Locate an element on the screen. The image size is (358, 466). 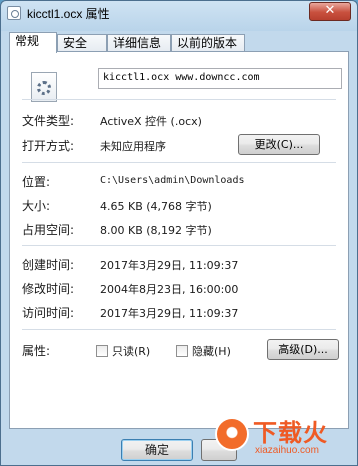
gear-icon is located at coordinates (44, 88).